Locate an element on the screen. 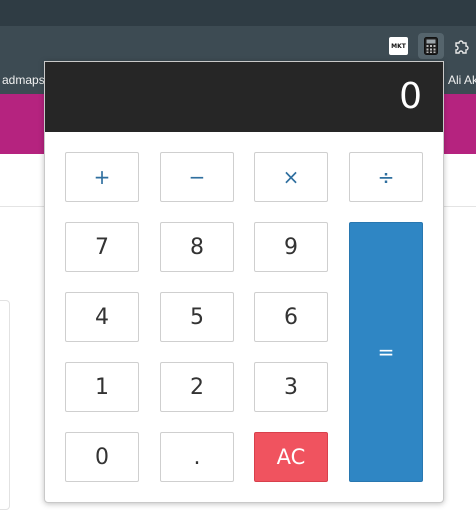 Image resolution: width=476 pixels, height=527 pixels. digit-6-button: 6 is located at coordinates (291, 317).